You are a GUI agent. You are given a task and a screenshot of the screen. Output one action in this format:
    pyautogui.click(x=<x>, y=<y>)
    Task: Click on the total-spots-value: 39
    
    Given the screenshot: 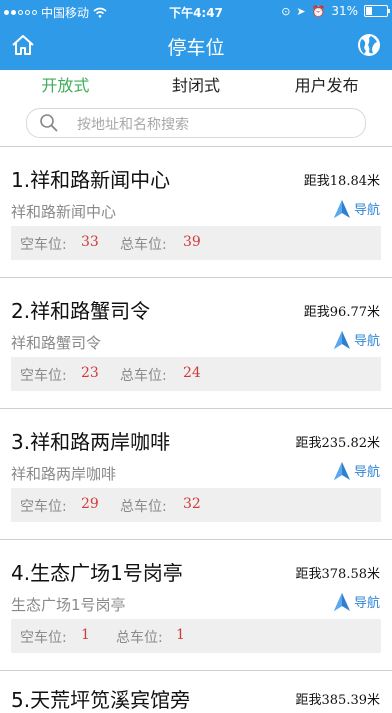 What is the action you would take?
    pyautogui.click(x=192, y=242)
    